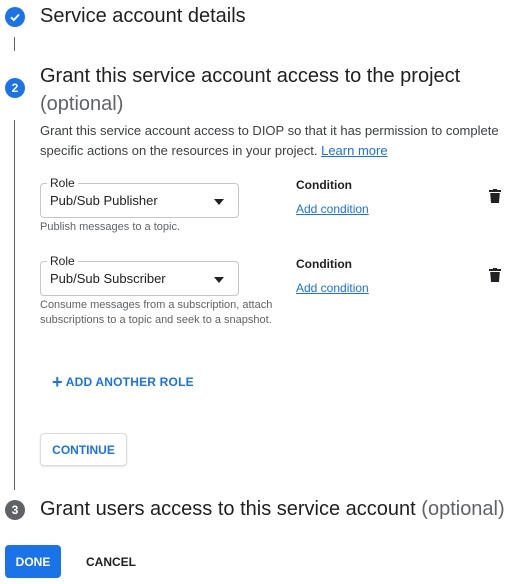 The height and width of the screenshot is (584, 518). I want to click on role-value: Pub/Sub Publisher, so click(104, 200).